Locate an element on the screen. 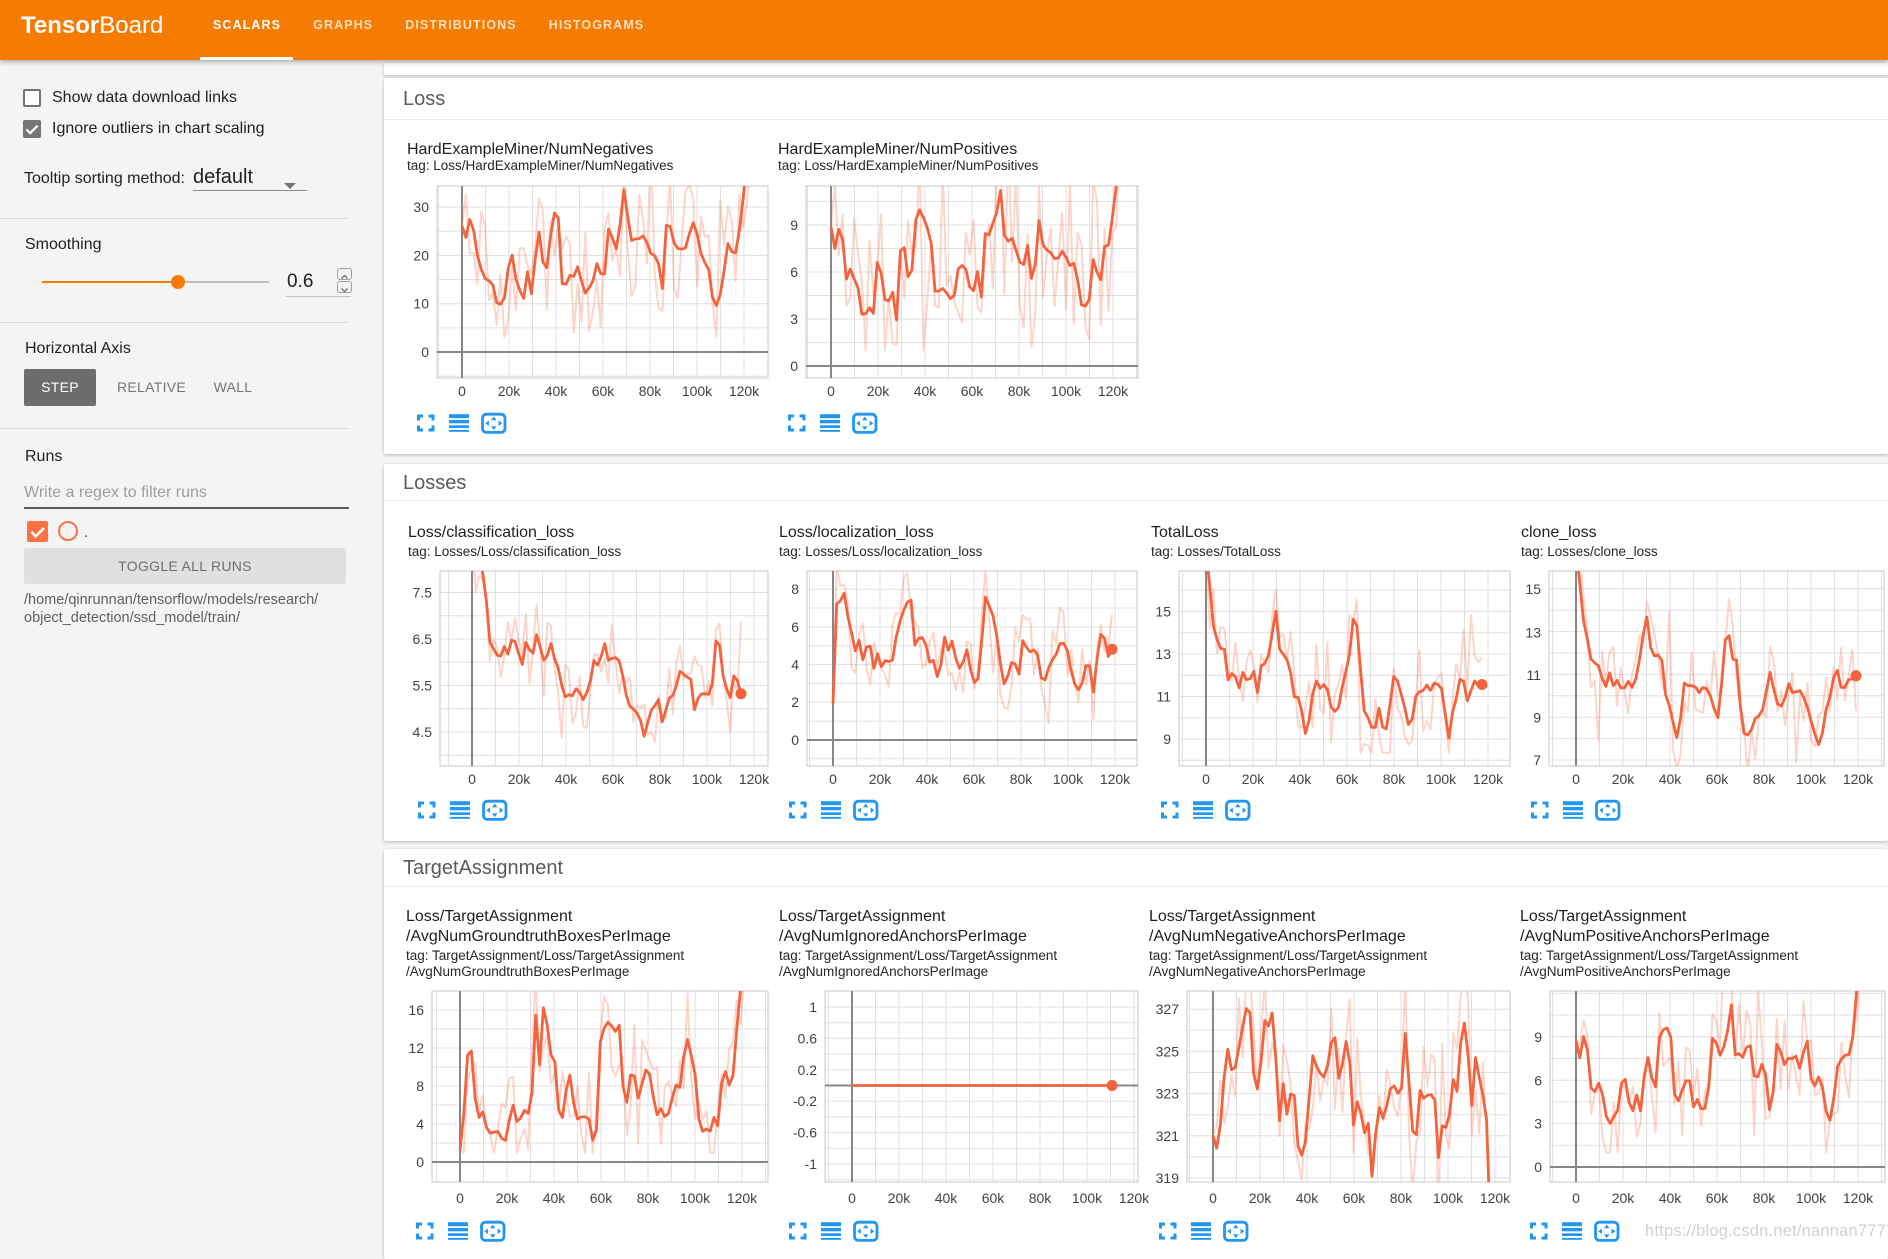 Image resolution: width=1888 pixels, height=1259 pixels. svg-text: 0.6 is located at coordinates (808, 1038).